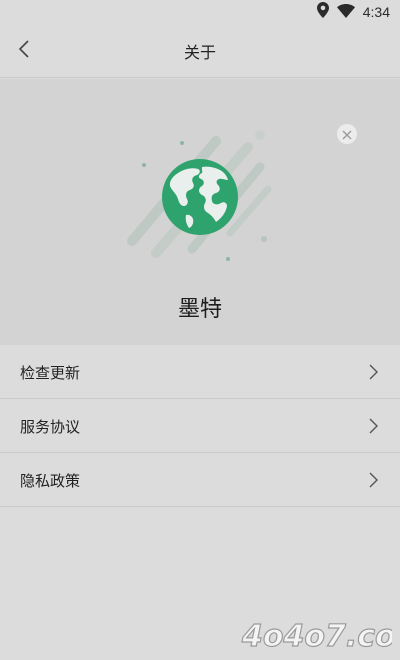  I want to click on wifi-icon, so click(345, 12).